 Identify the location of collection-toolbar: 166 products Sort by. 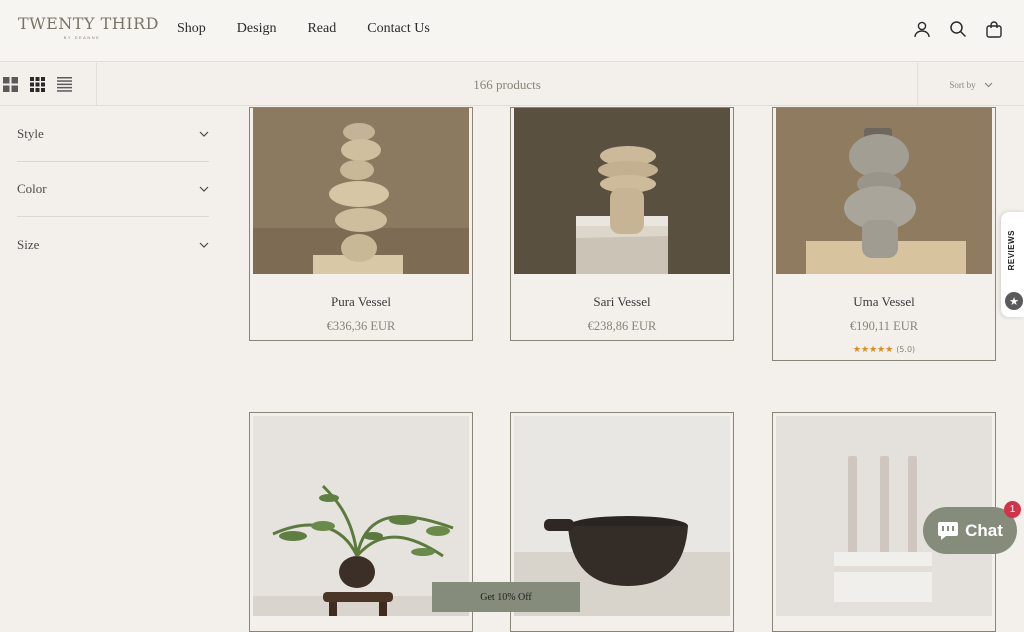
(512, 84).